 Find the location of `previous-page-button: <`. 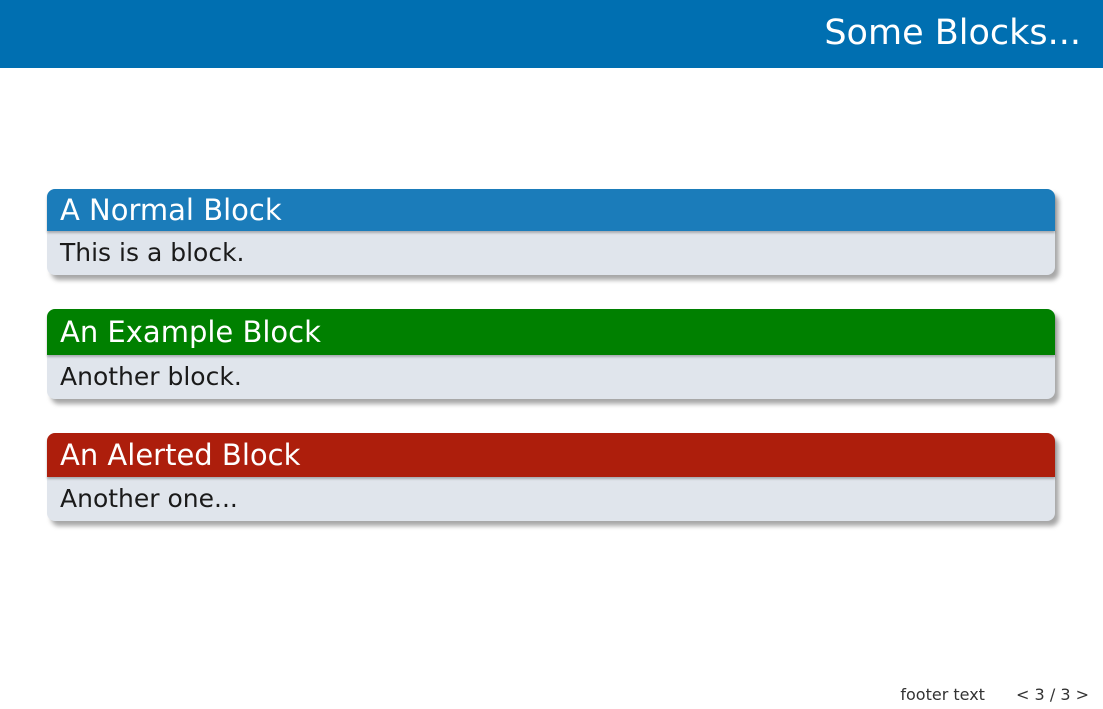

previous-page-button: < is located at coordinates (1022, 695).